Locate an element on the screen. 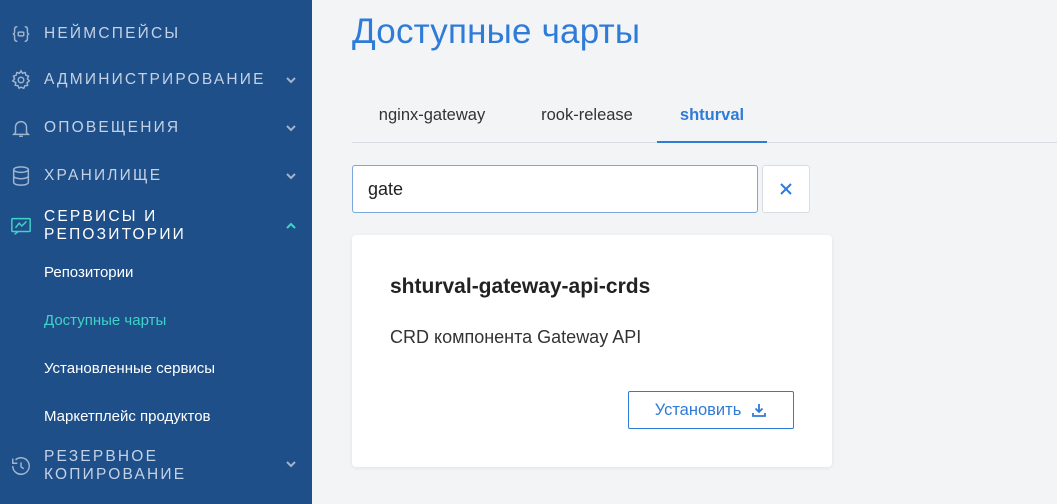 This screenshot has height=504, width=1057. sidebar-item-label: АДМИНИСТРИРОВАНИЕ is located at coordinates (155, 79).